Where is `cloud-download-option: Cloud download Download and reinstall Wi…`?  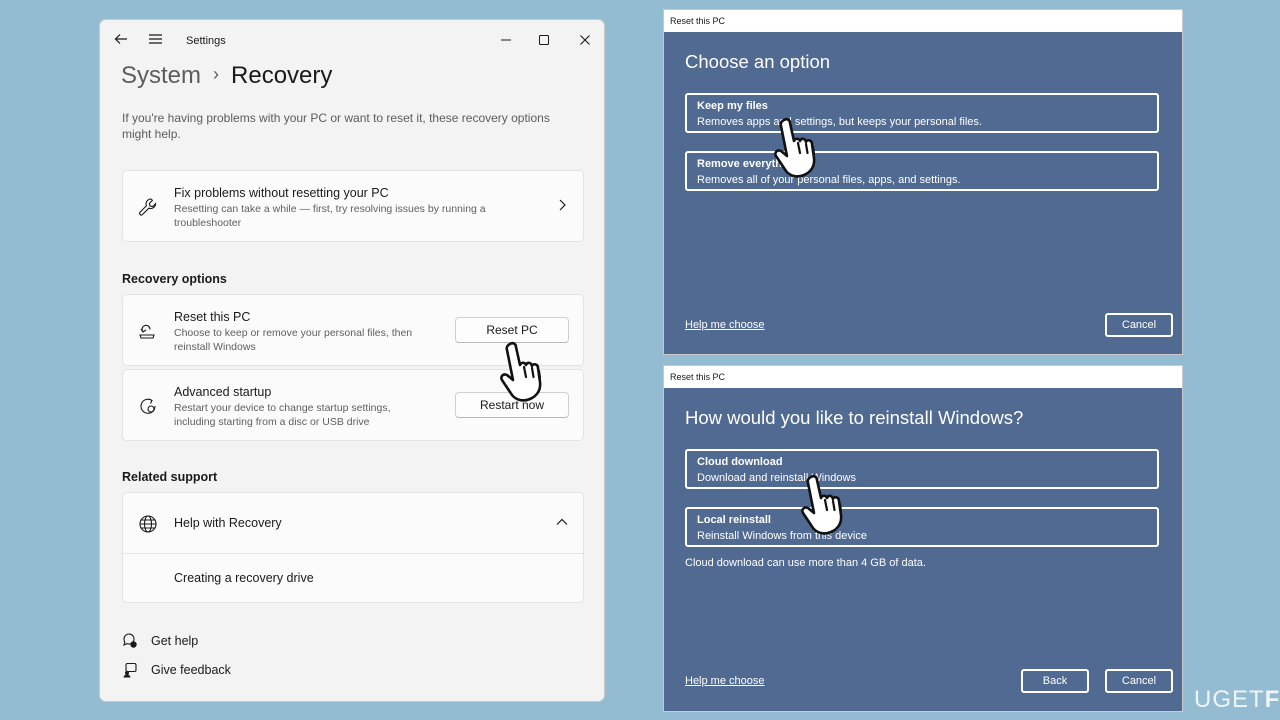
cloud-download-option: Cloud download Download and reinstall Wi… is located at coordinates (922, 469).